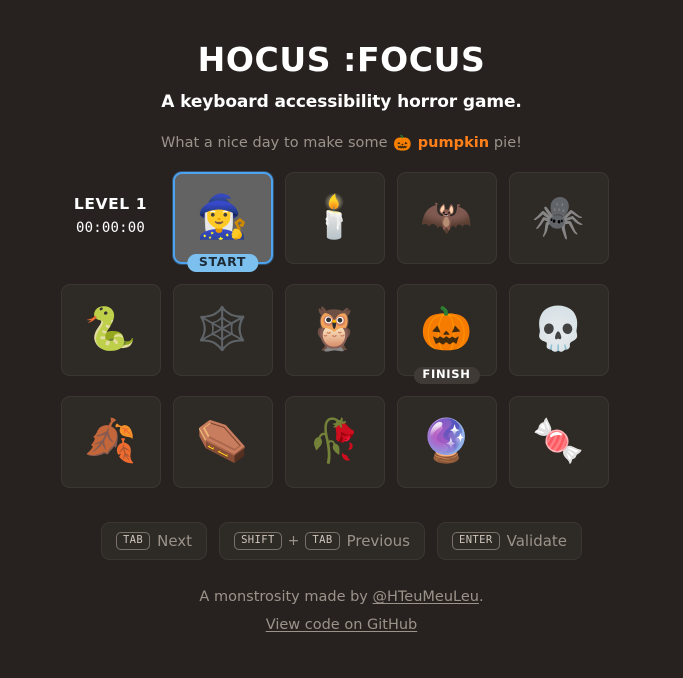 Image resolution: width=683 pixels, height=678 pixels. Describe the element at coordinates (426, 597) in the screenshot. I see `author-link: @HTeuMeuLeu` at that location.